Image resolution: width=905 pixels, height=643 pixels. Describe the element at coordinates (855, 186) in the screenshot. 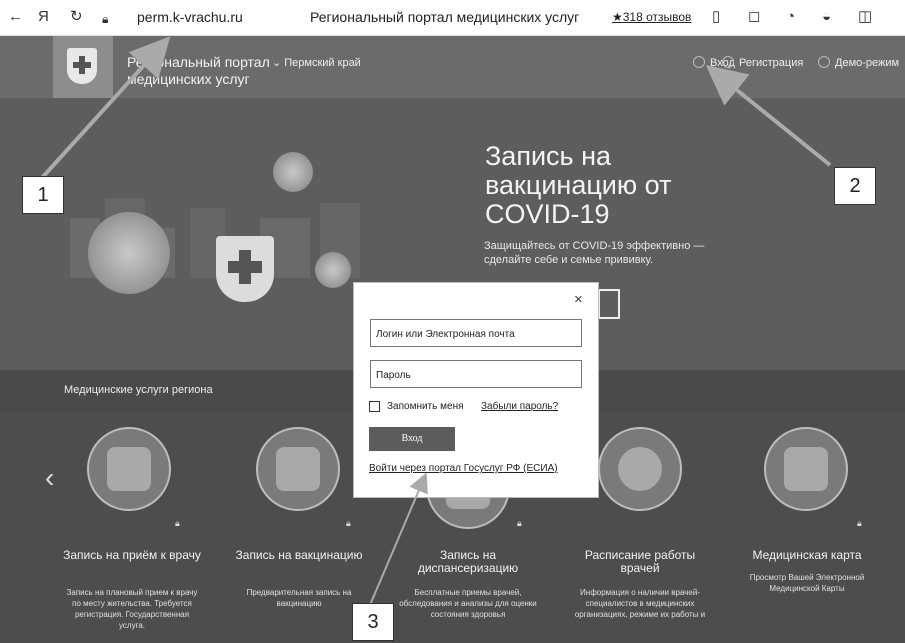

I see `annotation-label: 2` at that location.